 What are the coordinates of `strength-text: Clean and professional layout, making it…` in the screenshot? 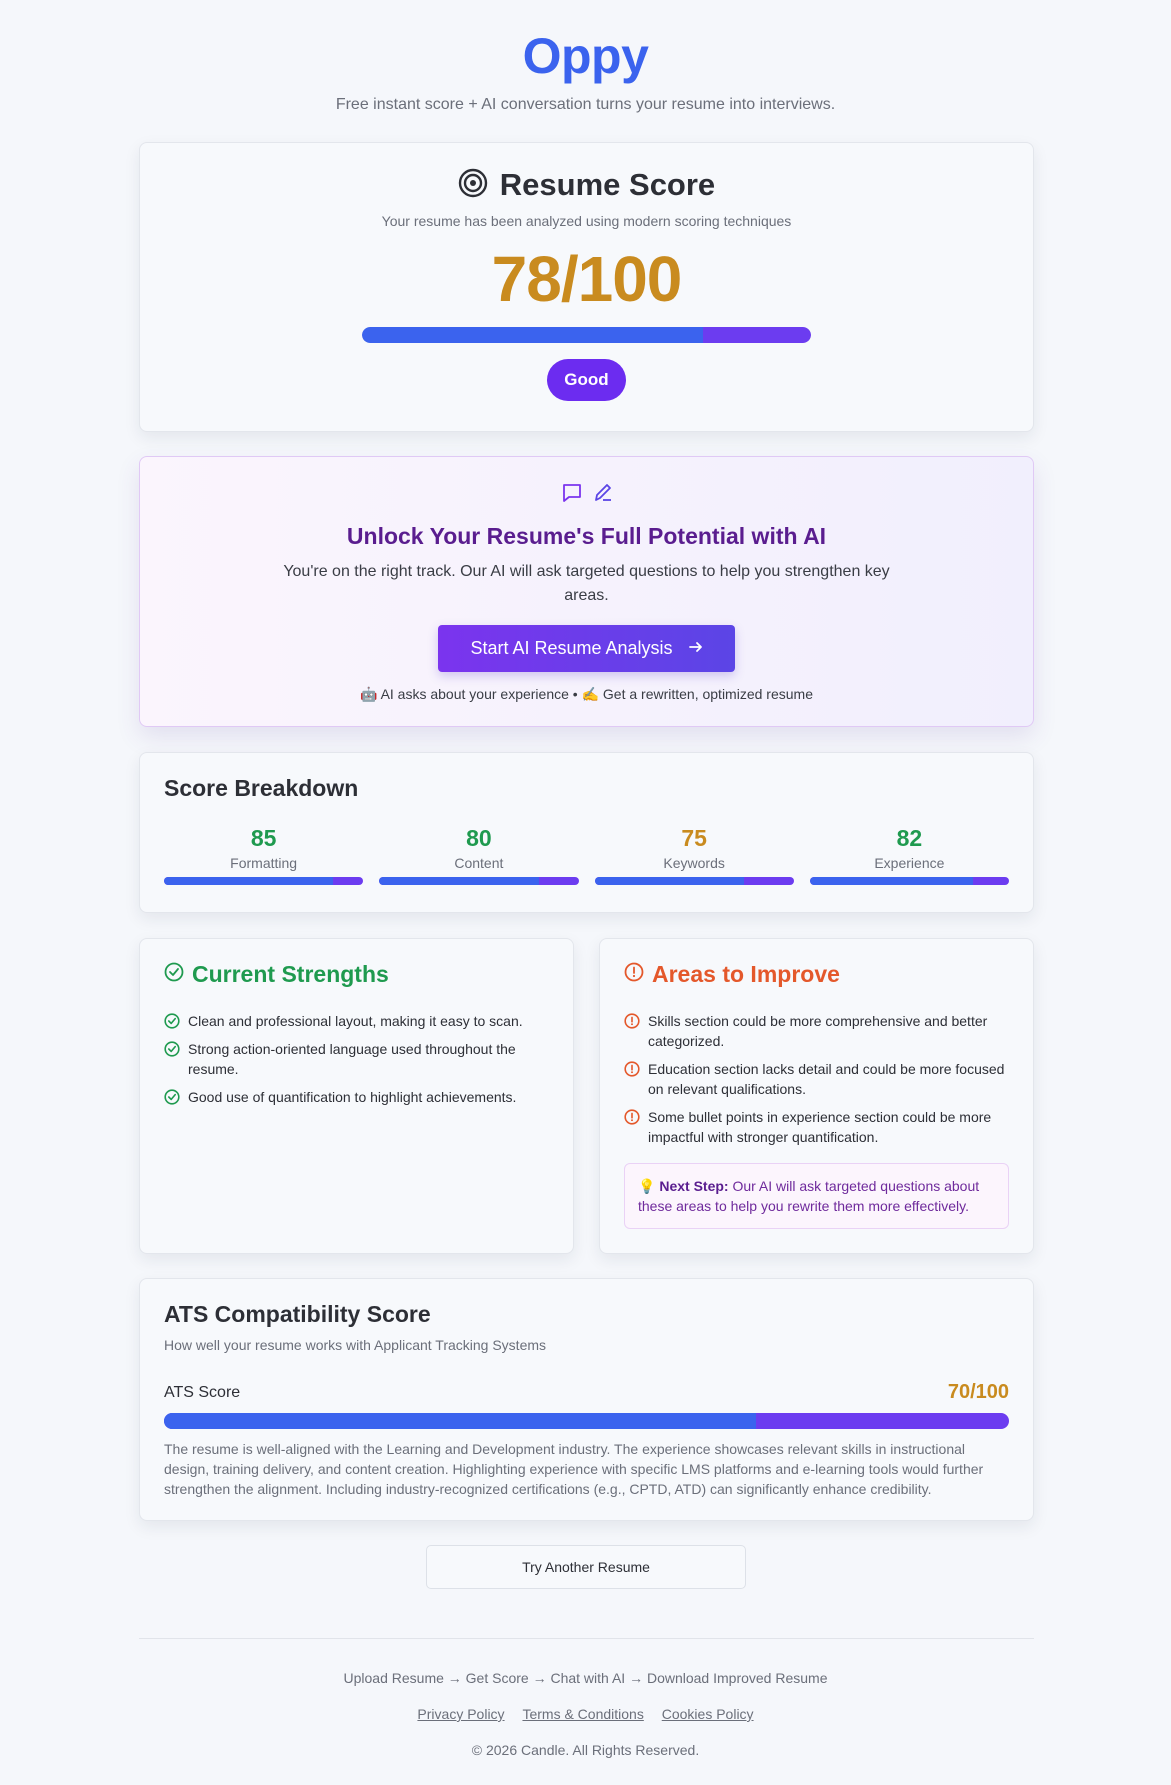 It's located at (355, 1021).